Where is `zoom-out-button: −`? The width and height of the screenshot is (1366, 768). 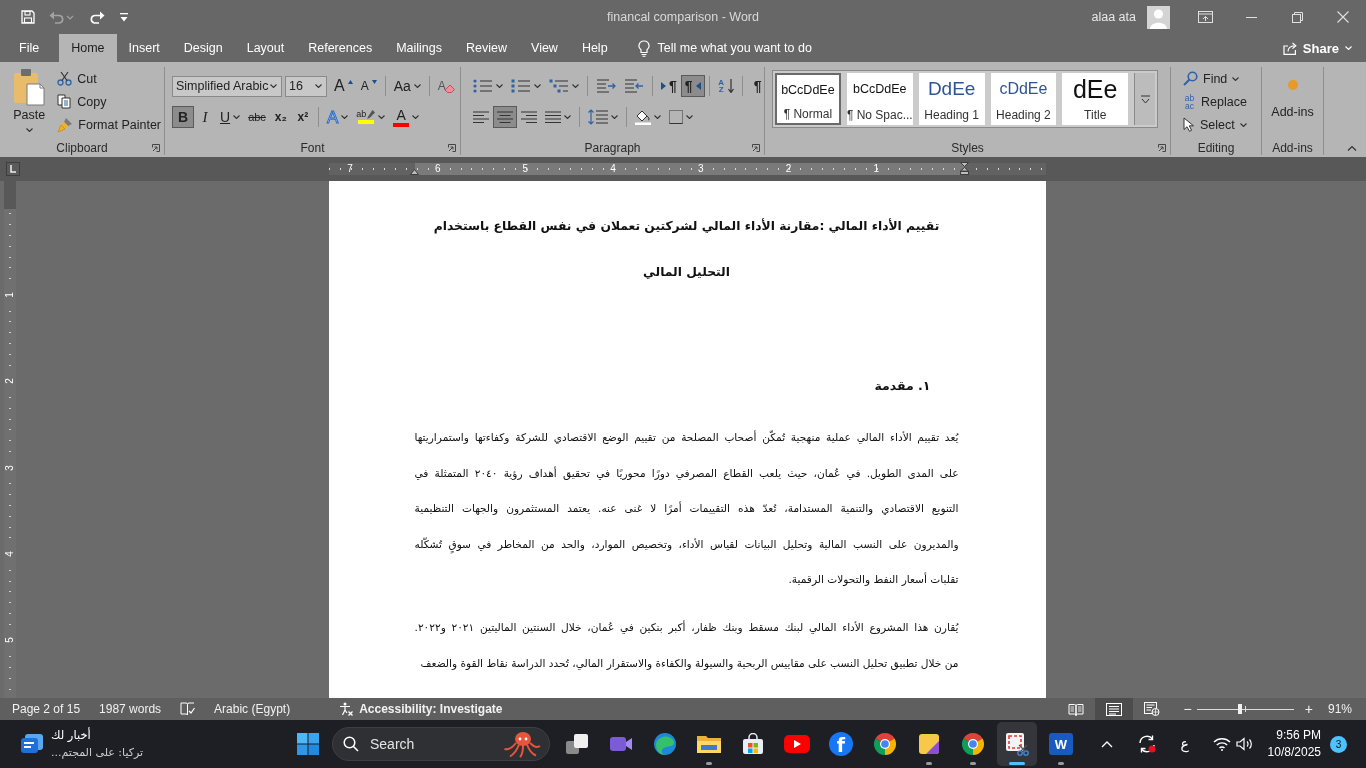
zoom-out-button: − is located at coordinates (1187, 709).